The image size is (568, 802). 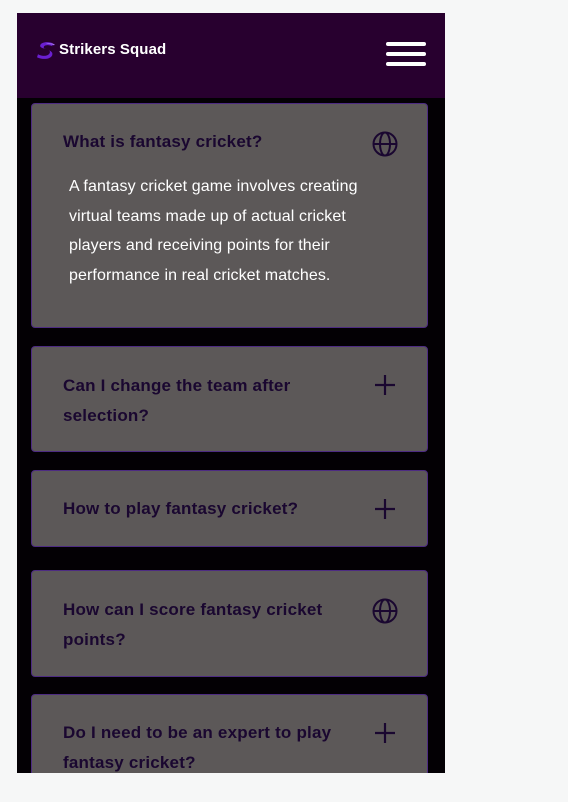 What do you see at coordinates (208, 142) in the screenshot?
I see `faq-question: What is fantasy cricket?` at bounding box center [208, 142].